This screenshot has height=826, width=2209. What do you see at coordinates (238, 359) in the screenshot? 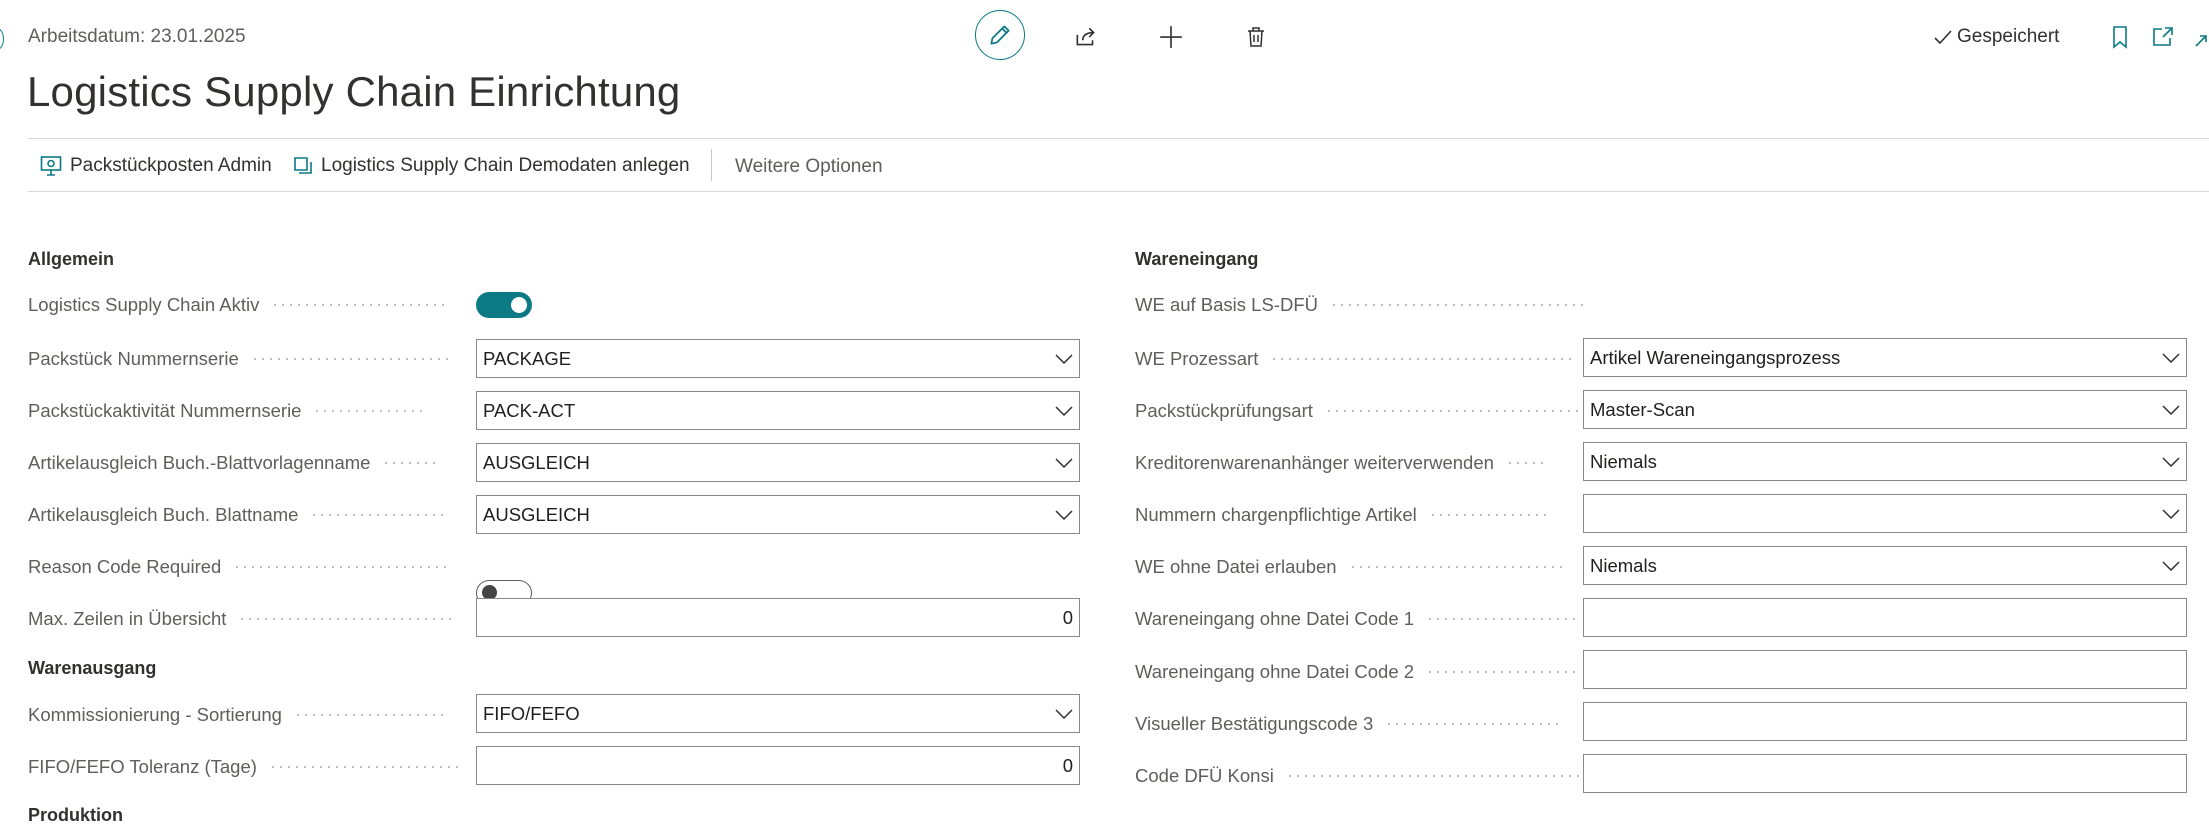
I see `package-series-label: Packstück Nummernserie` at bounding box center [238, 359].